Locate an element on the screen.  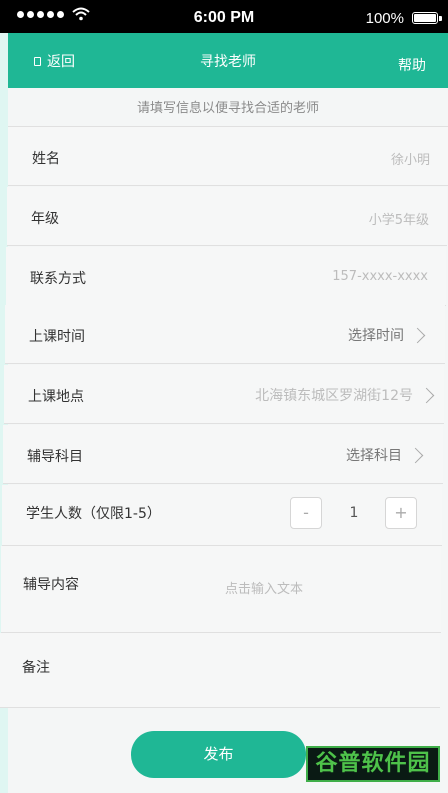
subject-select: 选择科目 is located at coordinates (385, 455).